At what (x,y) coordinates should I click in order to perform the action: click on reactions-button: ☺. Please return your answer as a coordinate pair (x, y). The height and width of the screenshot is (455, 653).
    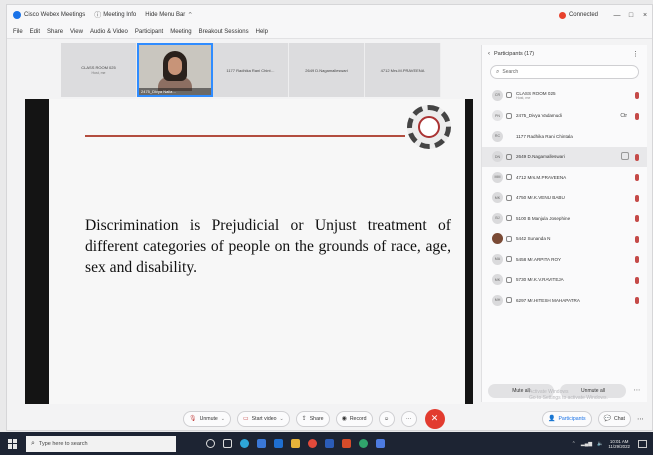
    Looking at the image, I should click on (386, 418).